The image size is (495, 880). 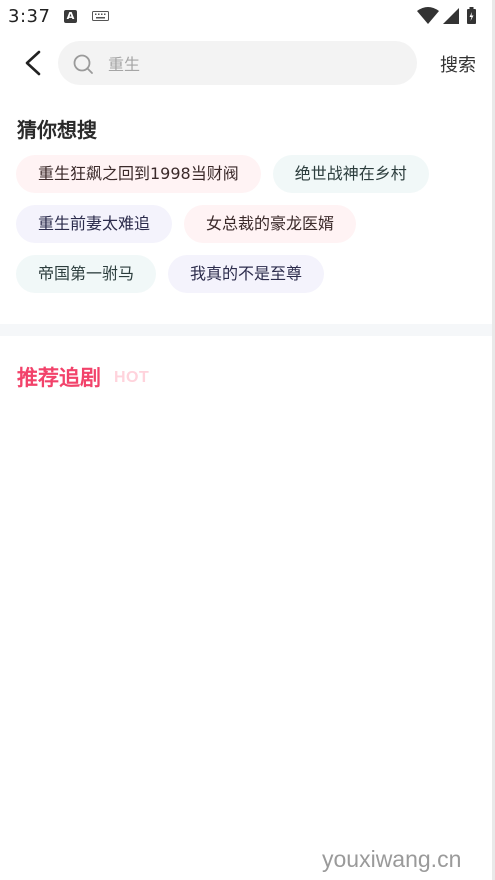 I want to click on suggestions-title: 猜你想搜, so click(x=57, y=130).